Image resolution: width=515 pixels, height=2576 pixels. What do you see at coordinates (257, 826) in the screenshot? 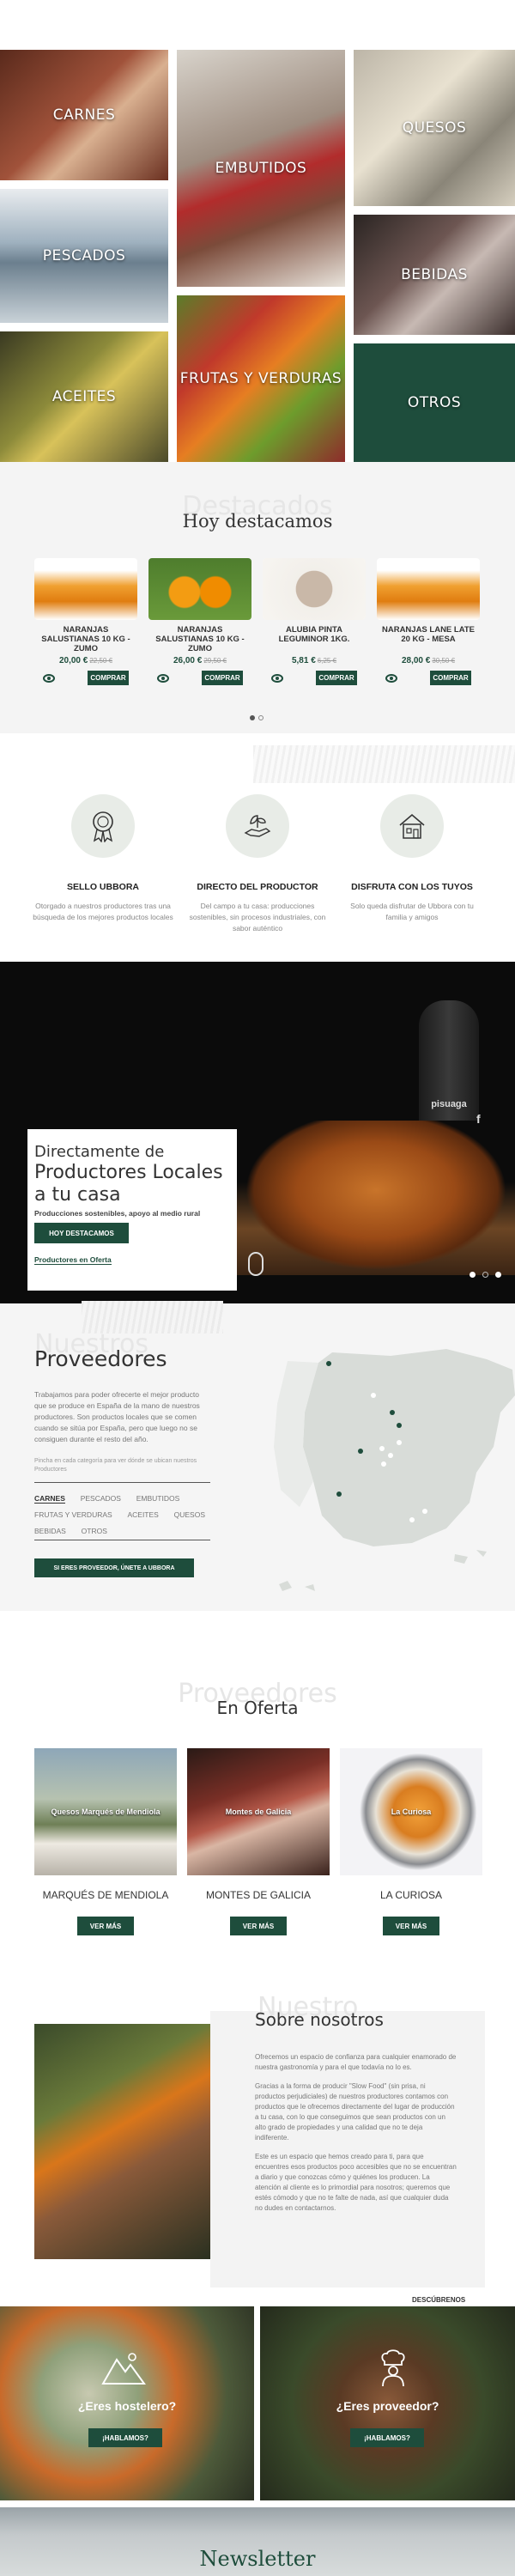
I see `hand-plant-icon` at bounding box center [257, 826].